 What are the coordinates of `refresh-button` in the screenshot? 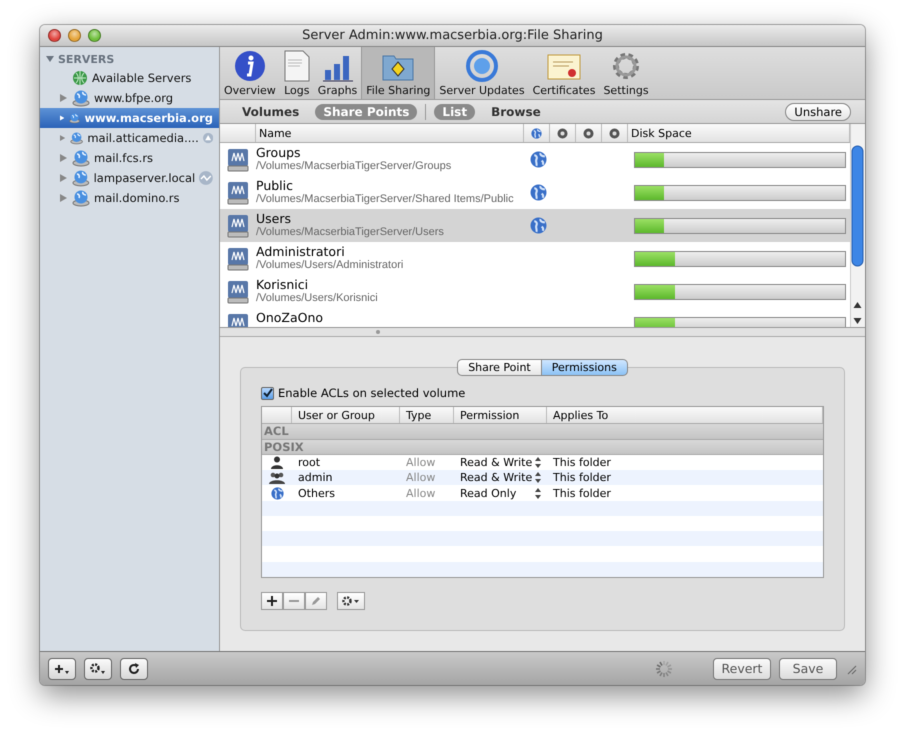 It's located at (134, 669).